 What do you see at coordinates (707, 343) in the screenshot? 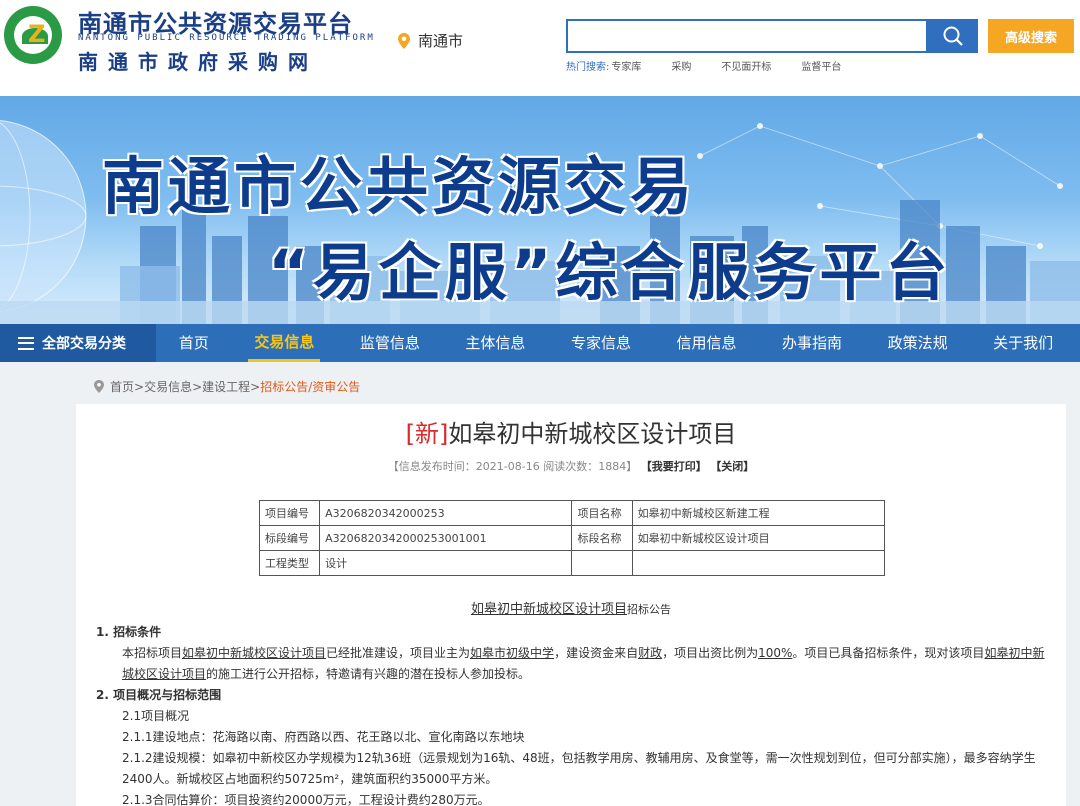
I see `nav-item-credit-info: 信用信息` at bounding box center [707, 343].